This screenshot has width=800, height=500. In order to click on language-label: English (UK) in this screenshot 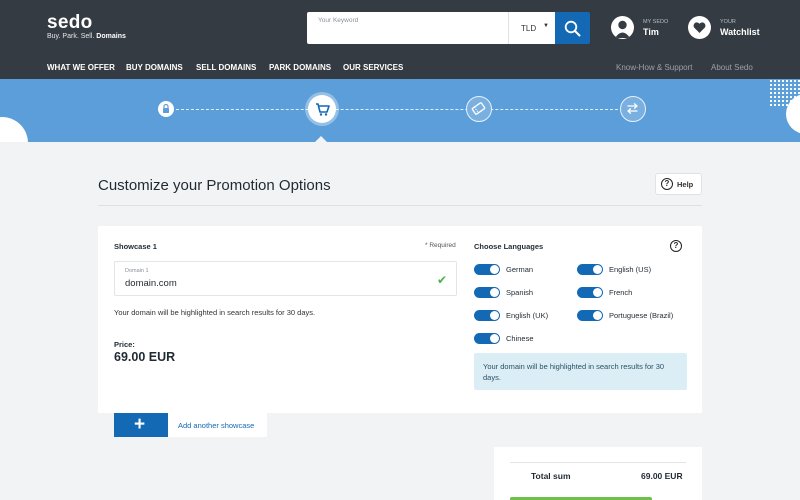, I will do `click(527, 315)`.